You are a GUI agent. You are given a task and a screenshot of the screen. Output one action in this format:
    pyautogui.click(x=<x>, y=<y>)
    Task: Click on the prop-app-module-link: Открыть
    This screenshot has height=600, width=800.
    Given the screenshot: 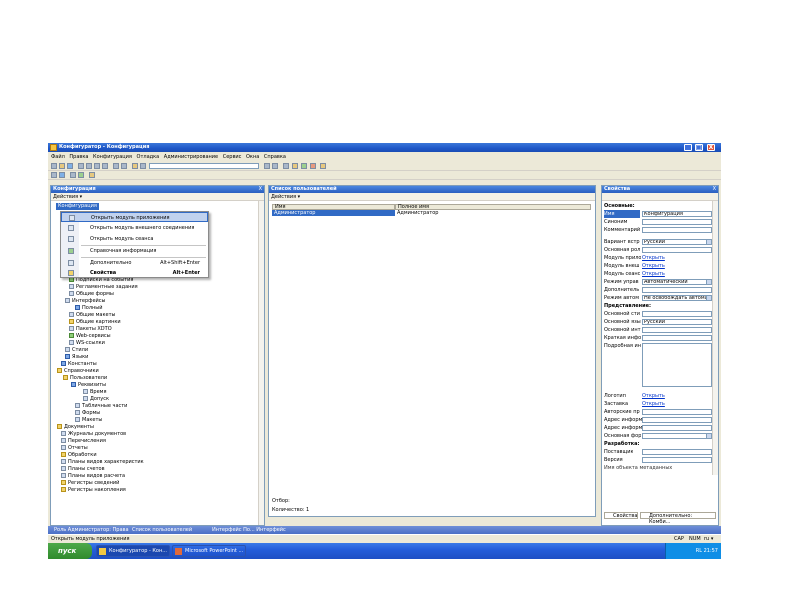 What is the action you would take?
    pyautogui.click(x=653, y=258)
    